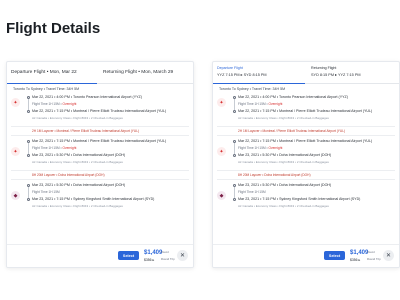  I want to click on tab-departure-label: Departure Flight, so click(230, 68).